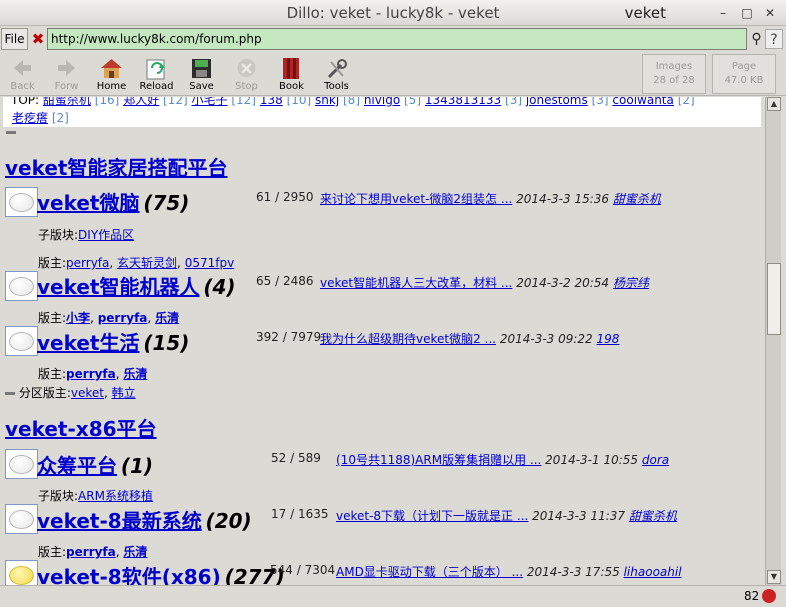 The height and width of the screenshot is (607, 786). Describe the element at coordinates (336, 86) in the screenshot. I see `tools-label: Tools` at that location.